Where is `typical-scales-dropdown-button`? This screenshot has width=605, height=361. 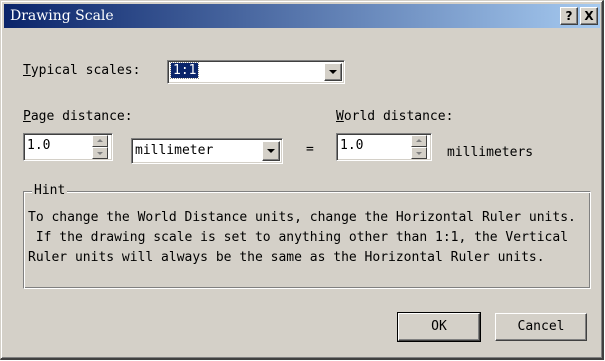
typical-scales-dropdown-button is located at coordinates (333, 72).